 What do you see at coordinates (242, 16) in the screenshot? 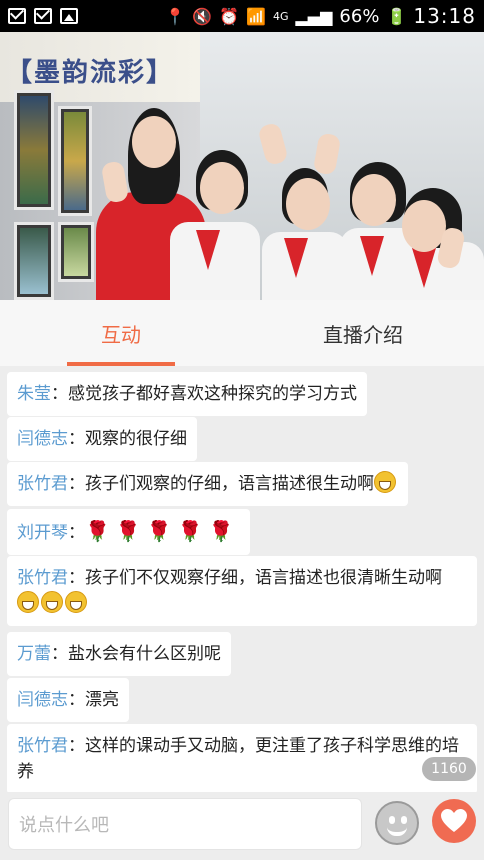
I see `status-bar: 📍 🔇 ⏰ 📶 4G ▂▄▆ 66% 🔋 13:18` at bounding box center [242, 16].